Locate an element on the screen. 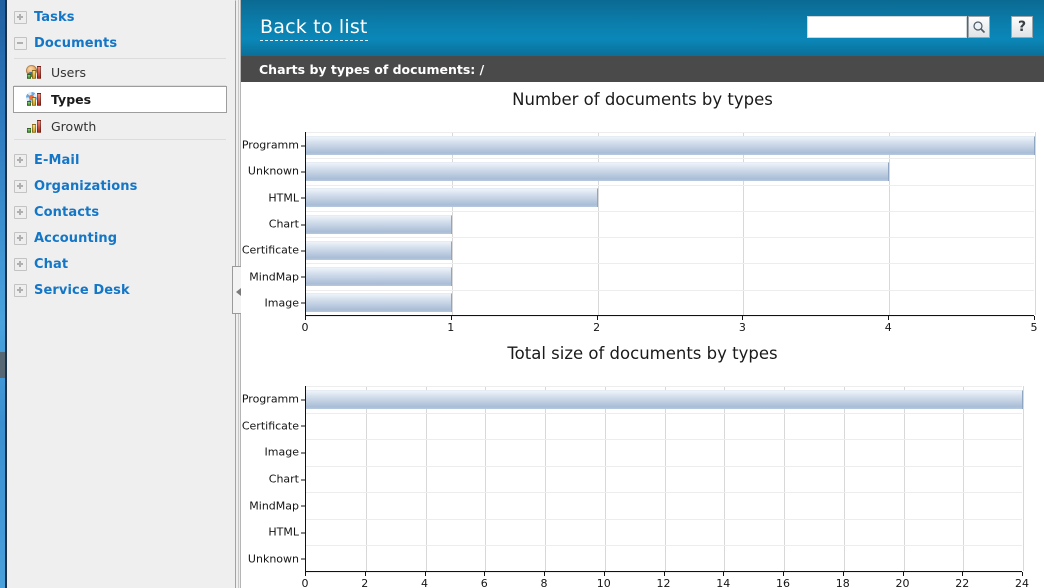 The width and height of the screenshot is (1044, 588). x-axis-tick-label: 14 is located at coordinates (723, 582).